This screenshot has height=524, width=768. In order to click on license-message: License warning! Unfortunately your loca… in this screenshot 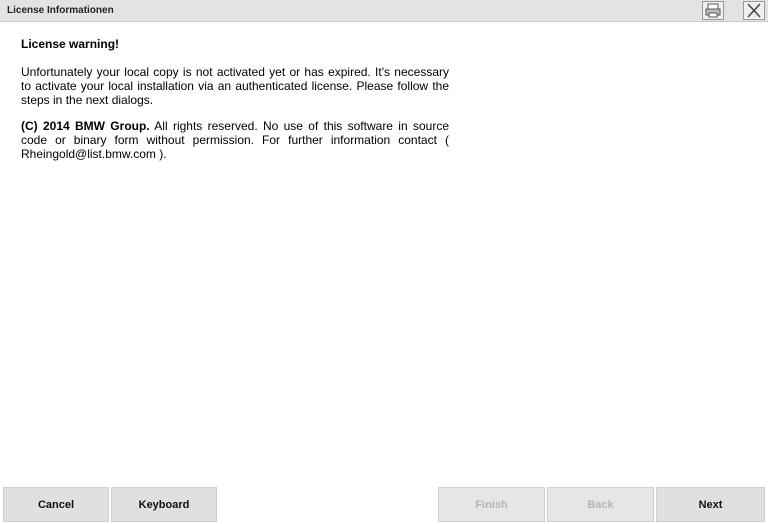, I will do `click(235, 105)`.